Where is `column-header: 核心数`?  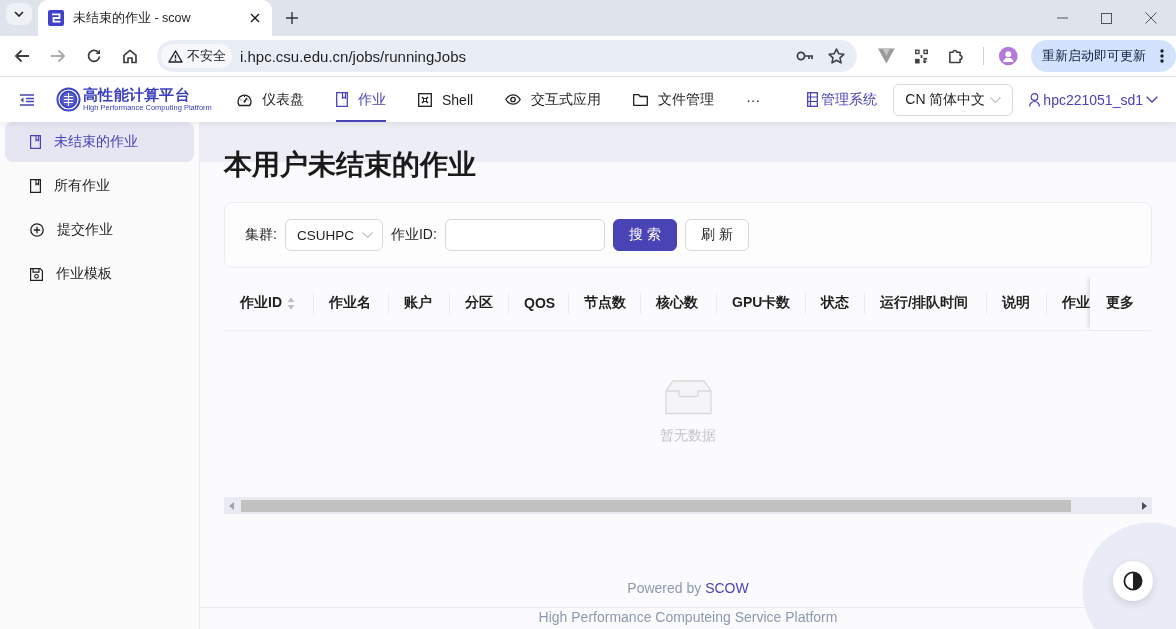 column-header: 核心数 is located at coordinates (677, 303).